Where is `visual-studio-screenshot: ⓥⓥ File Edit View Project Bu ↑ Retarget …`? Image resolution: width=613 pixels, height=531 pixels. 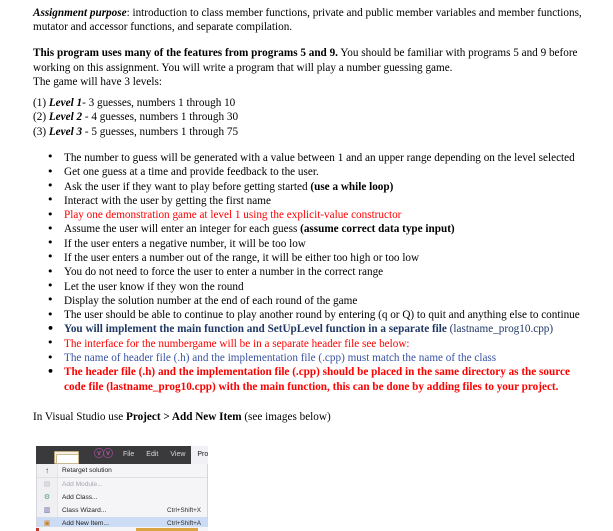
visual-studio-screenshot: ⓥⓥ File Edit View Project Bu ↑ Retarget … is located at coordinates (122, 488).